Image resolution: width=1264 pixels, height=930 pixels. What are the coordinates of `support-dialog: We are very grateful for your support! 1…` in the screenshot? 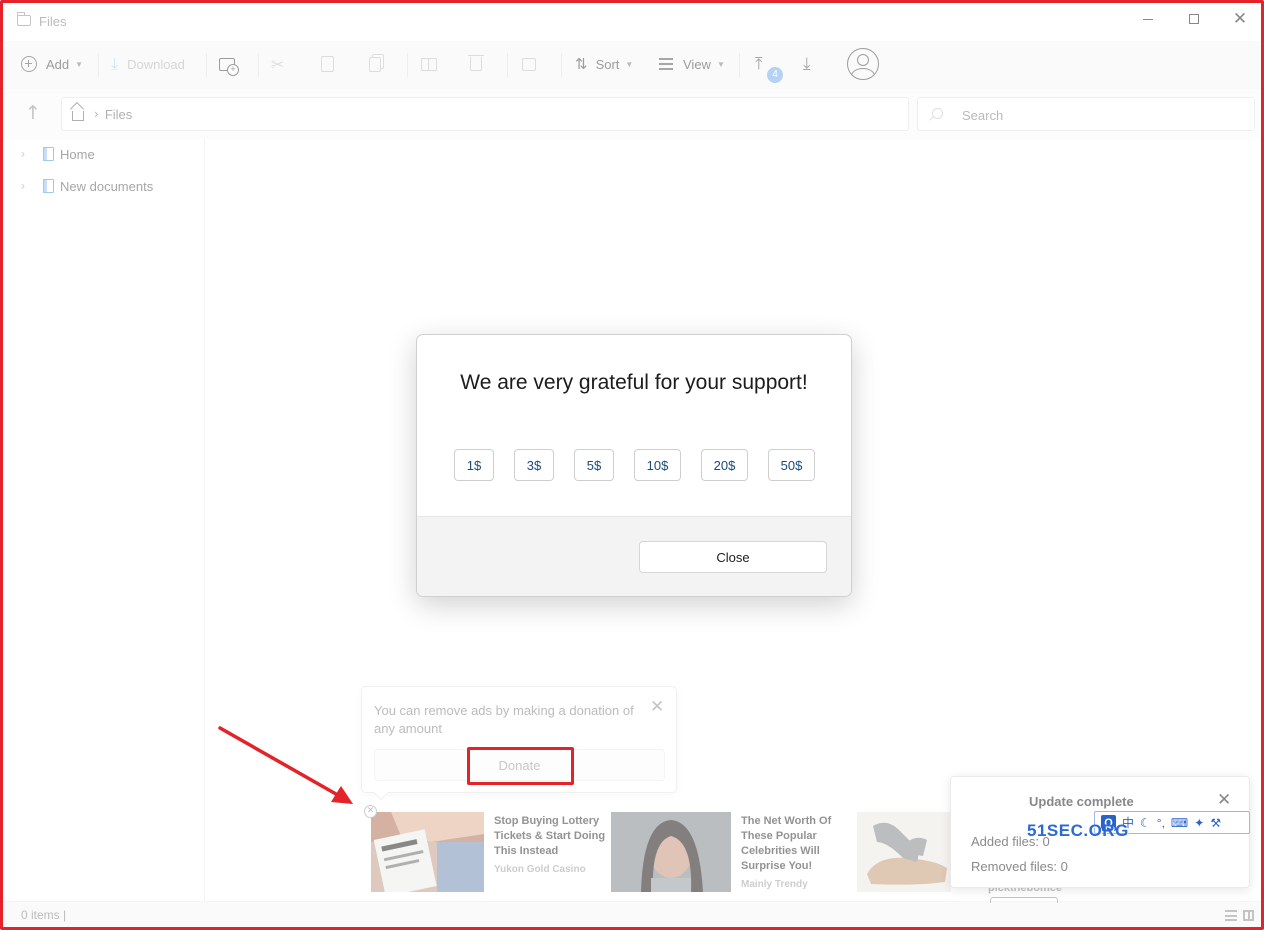 It's located at (634, 465).